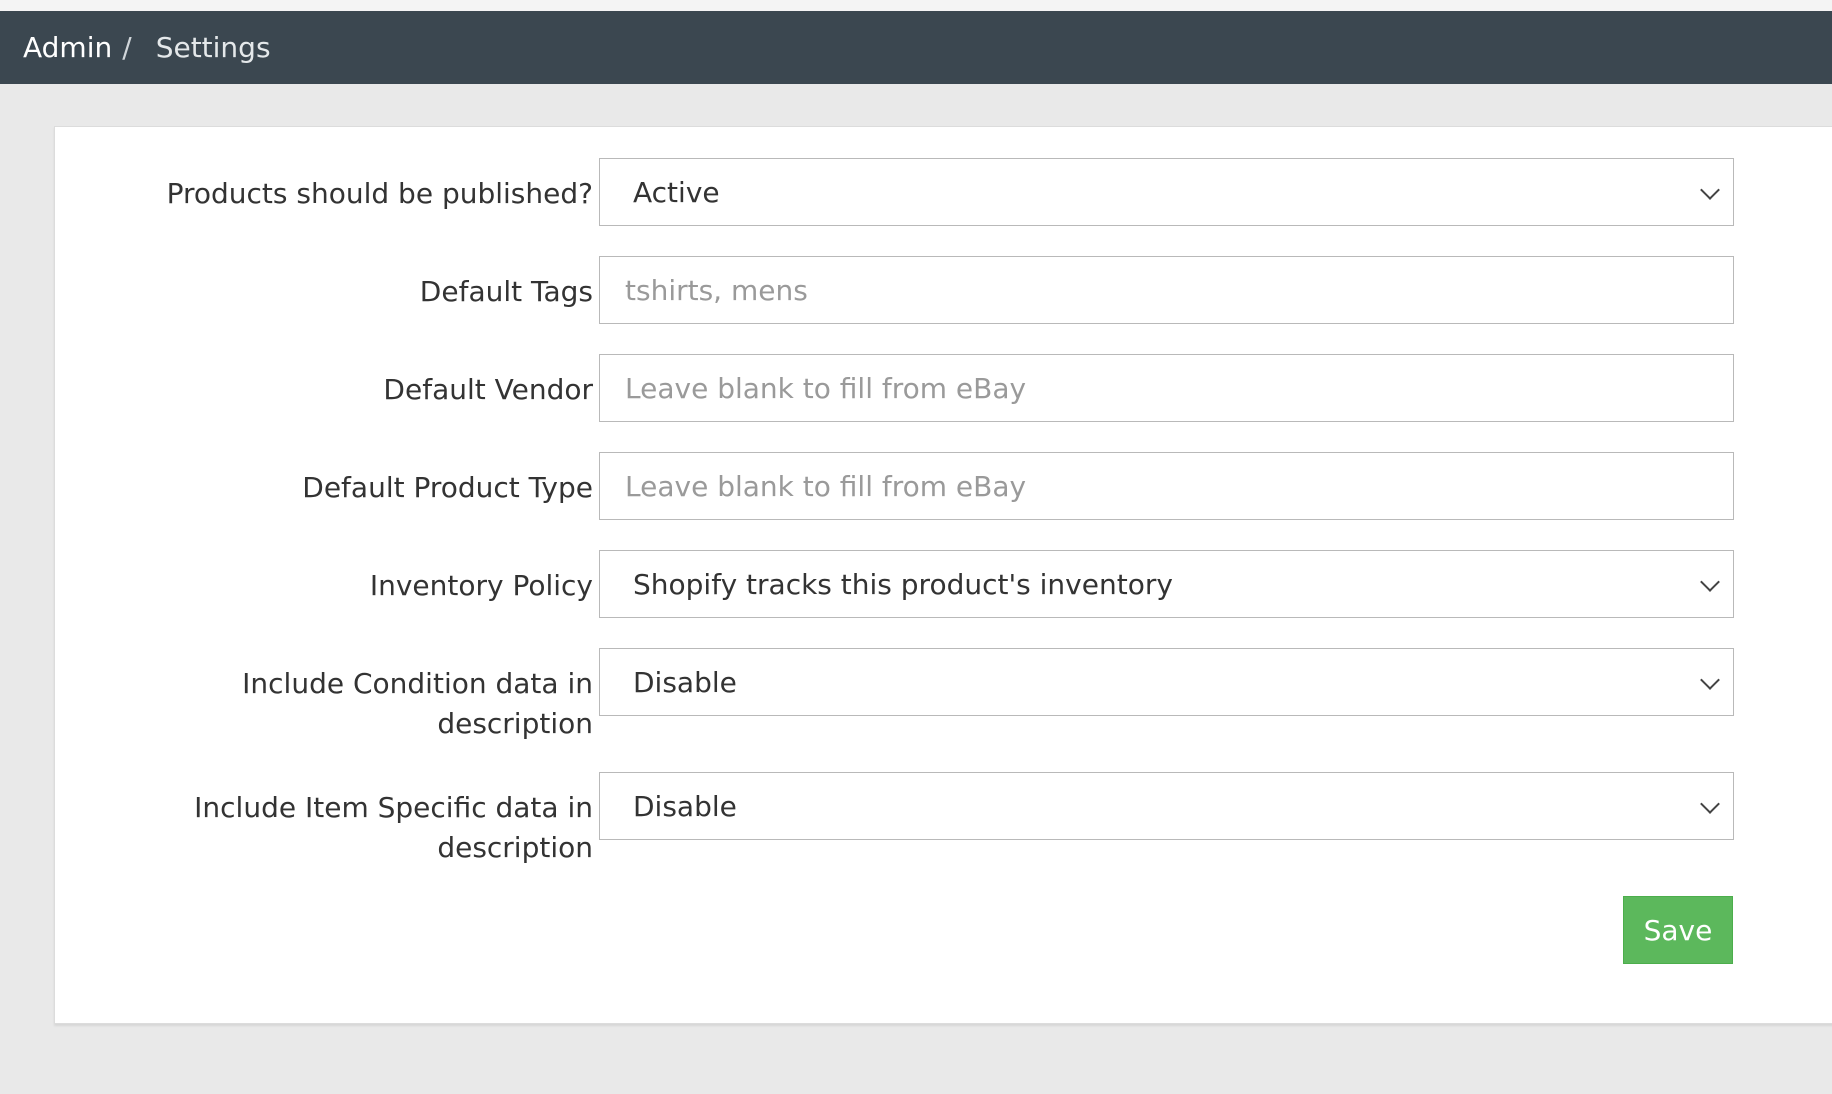 This screenshot has height=1094, width=1832. Describe the element at coordinates (515, 723) in the screenshot. I see `condition-label-line2: description` at that location.